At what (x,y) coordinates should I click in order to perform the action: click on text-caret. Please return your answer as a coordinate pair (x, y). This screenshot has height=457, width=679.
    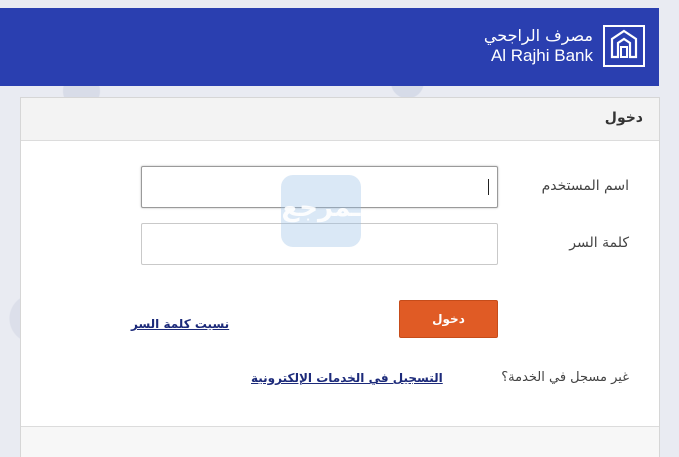
    Looking at the image, I should click on (488, 187).